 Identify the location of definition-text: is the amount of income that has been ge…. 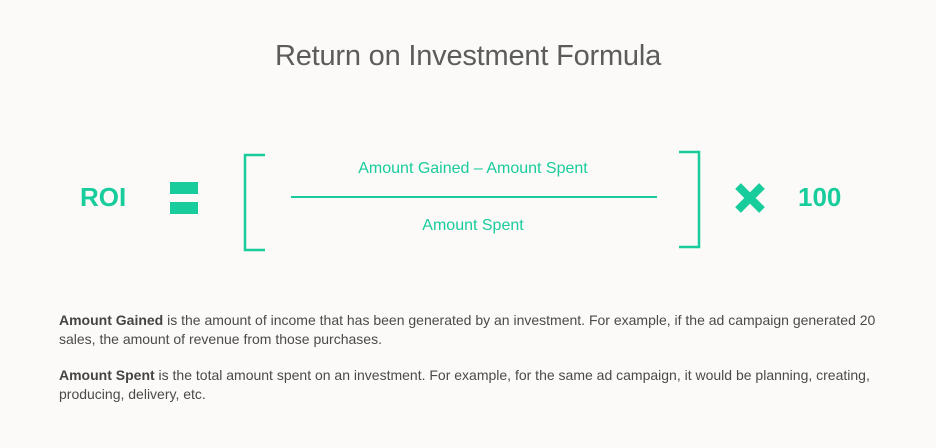
(467, 329).